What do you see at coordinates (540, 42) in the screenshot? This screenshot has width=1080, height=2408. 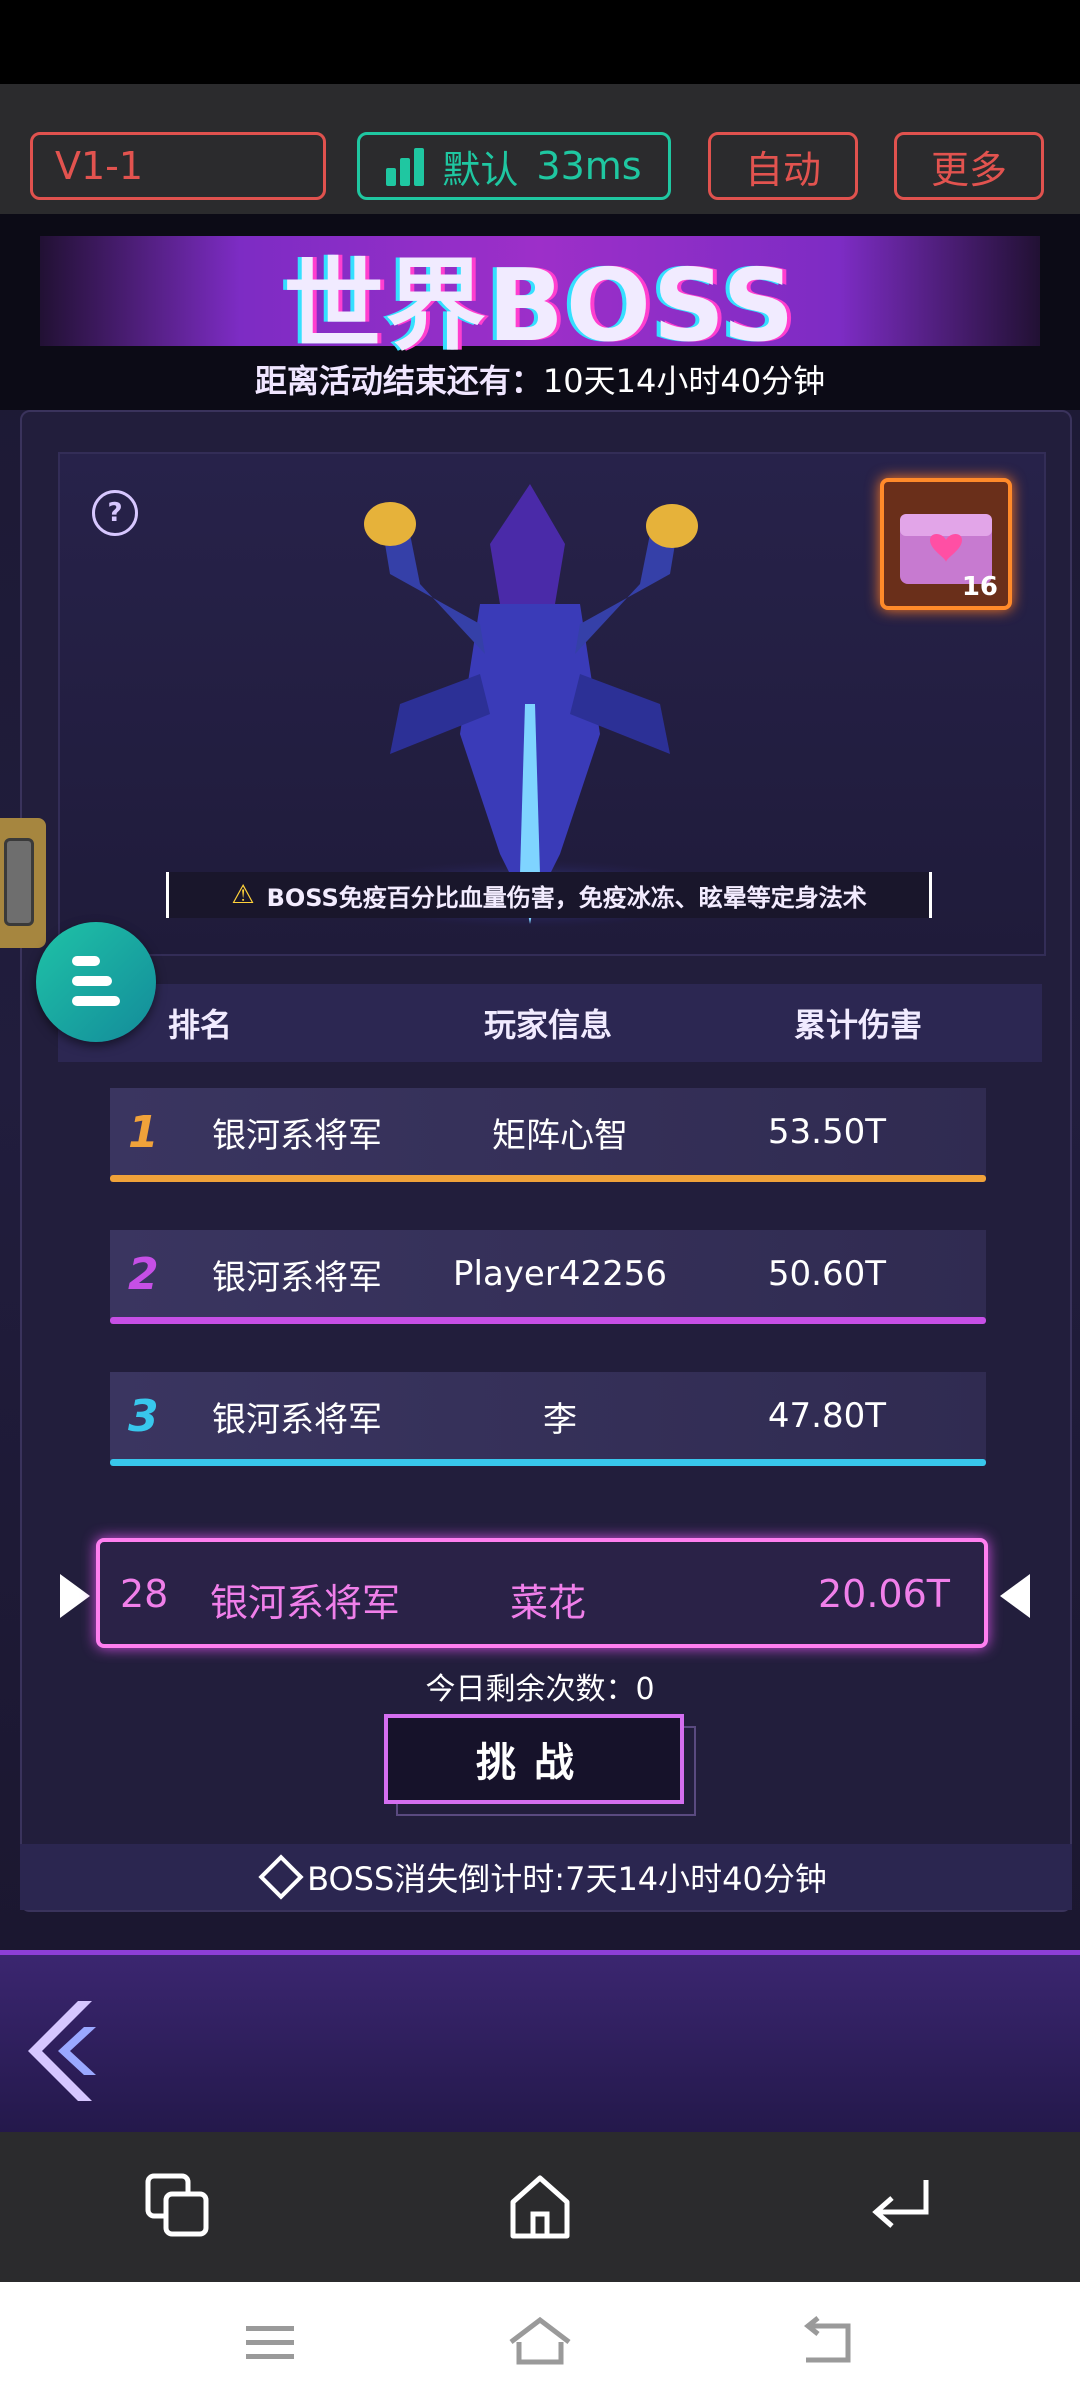 I see `status-bar` at bounding box center [540, 42].